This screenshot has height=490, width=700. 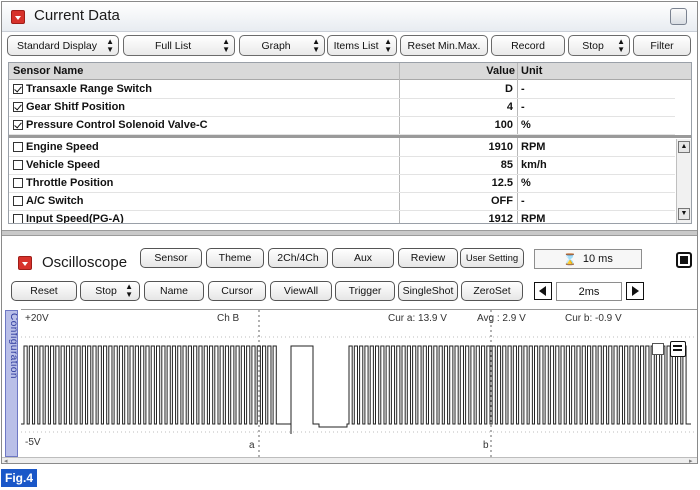 I want to click on sensor-value: 1912, so click(x=500, y=218).